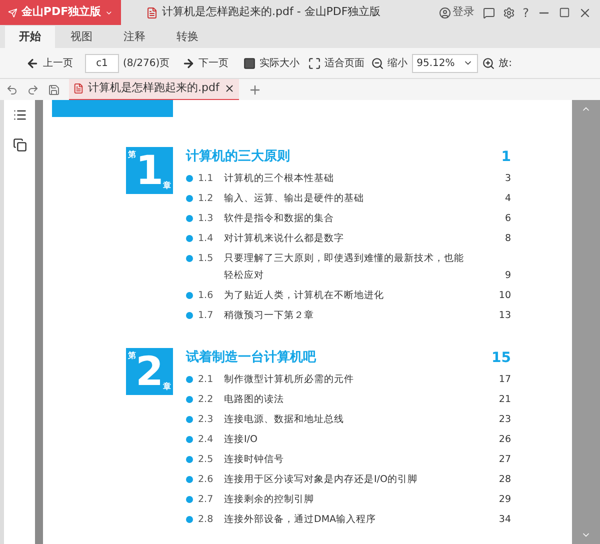 This screenshot has height=544, width=600. What do you see at coordinates (488, 63) in the screenshot?
I see `zoom-in-icon` at bounding box center [488, 63].